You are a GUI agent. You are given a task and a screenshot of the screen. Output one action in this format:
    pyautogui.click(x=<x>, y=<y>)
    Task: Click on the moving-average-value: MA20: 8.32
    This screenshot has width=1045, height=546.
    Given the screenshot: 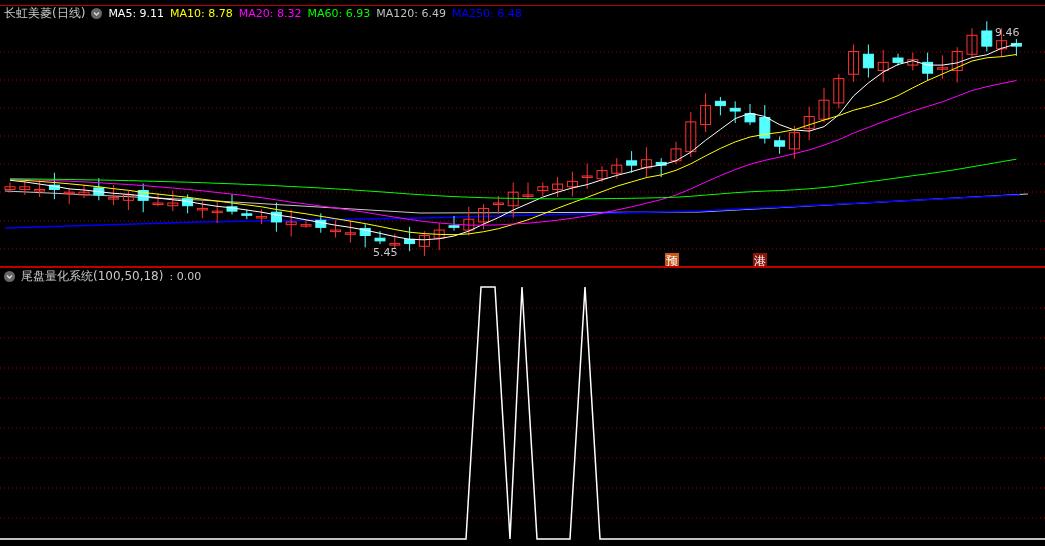 What is the action you would take?
    pyautogui.click(x=270, y=13)
    